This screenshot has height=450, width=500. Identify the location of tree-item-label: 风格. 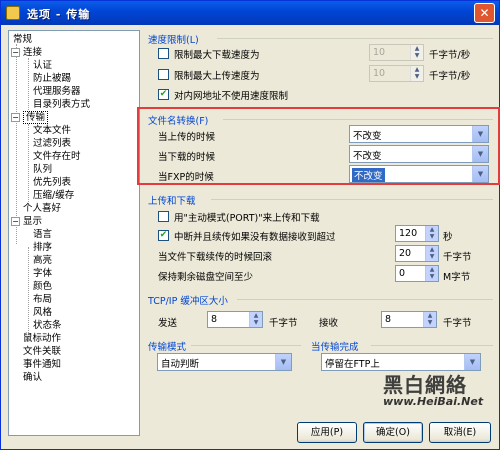
(43, 312).